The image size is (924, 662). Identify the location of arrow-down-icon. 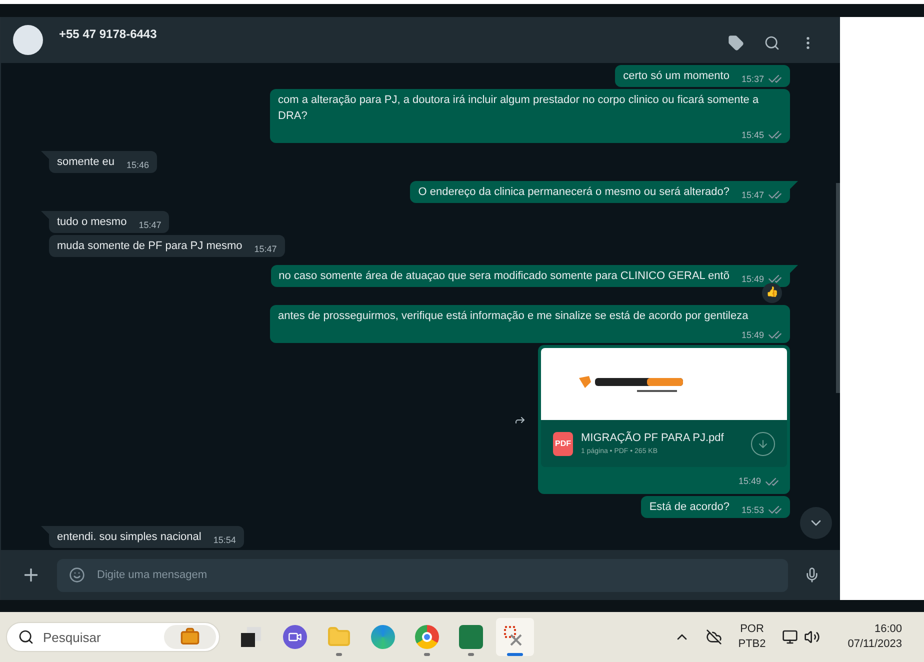
(763, 444).